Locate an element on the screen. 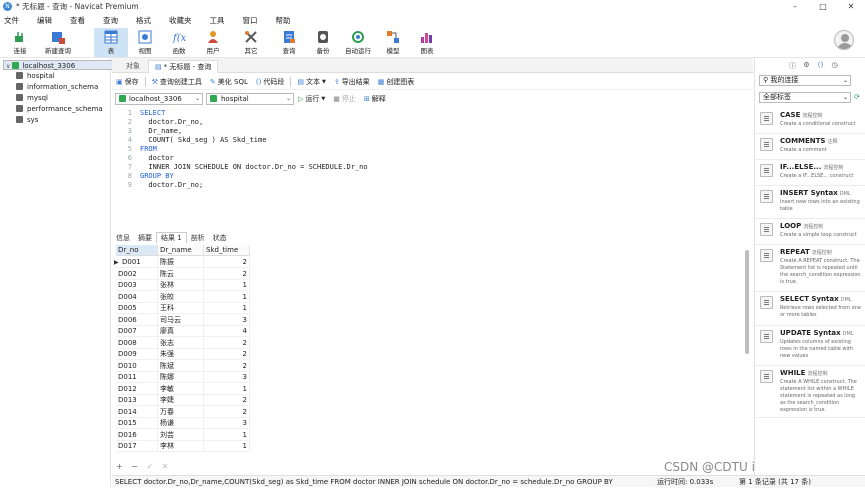 This screenshot has width=865, height=488. menu-help: 帮助 is located at coordinates (284, 20).